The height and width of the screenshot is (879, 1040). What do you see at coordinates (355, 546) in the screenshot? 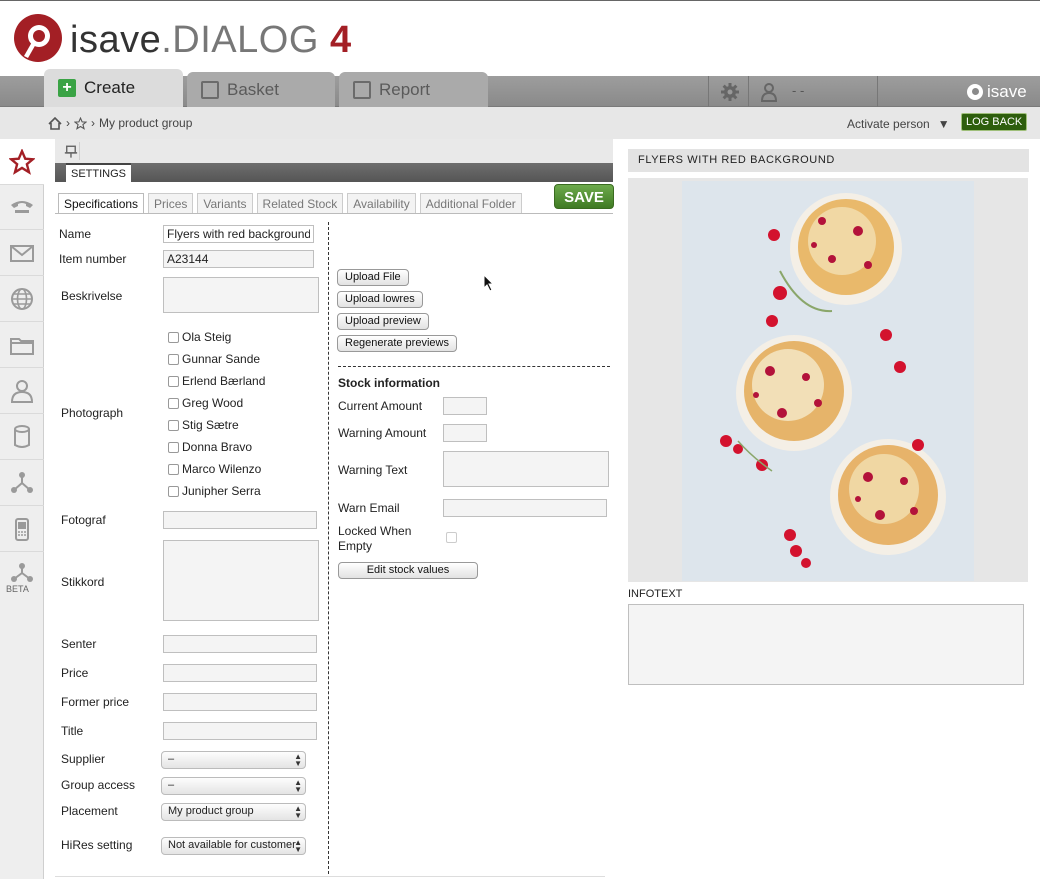
I see `locked-label-line2: Empty` at bounding box center [355, 546].